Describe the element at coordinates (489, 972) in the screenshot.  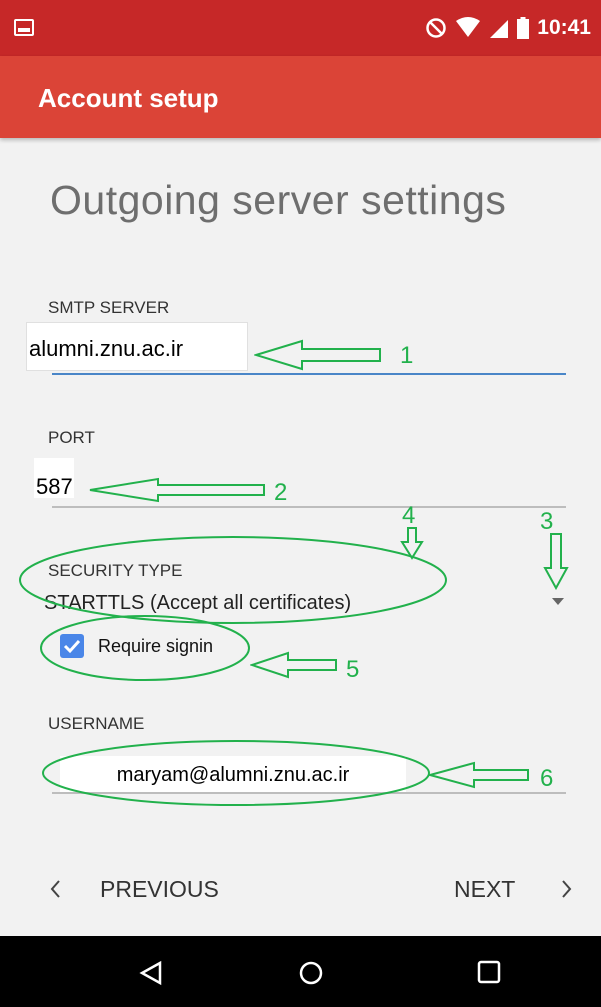
I see `recent-apps-icon` at that location.